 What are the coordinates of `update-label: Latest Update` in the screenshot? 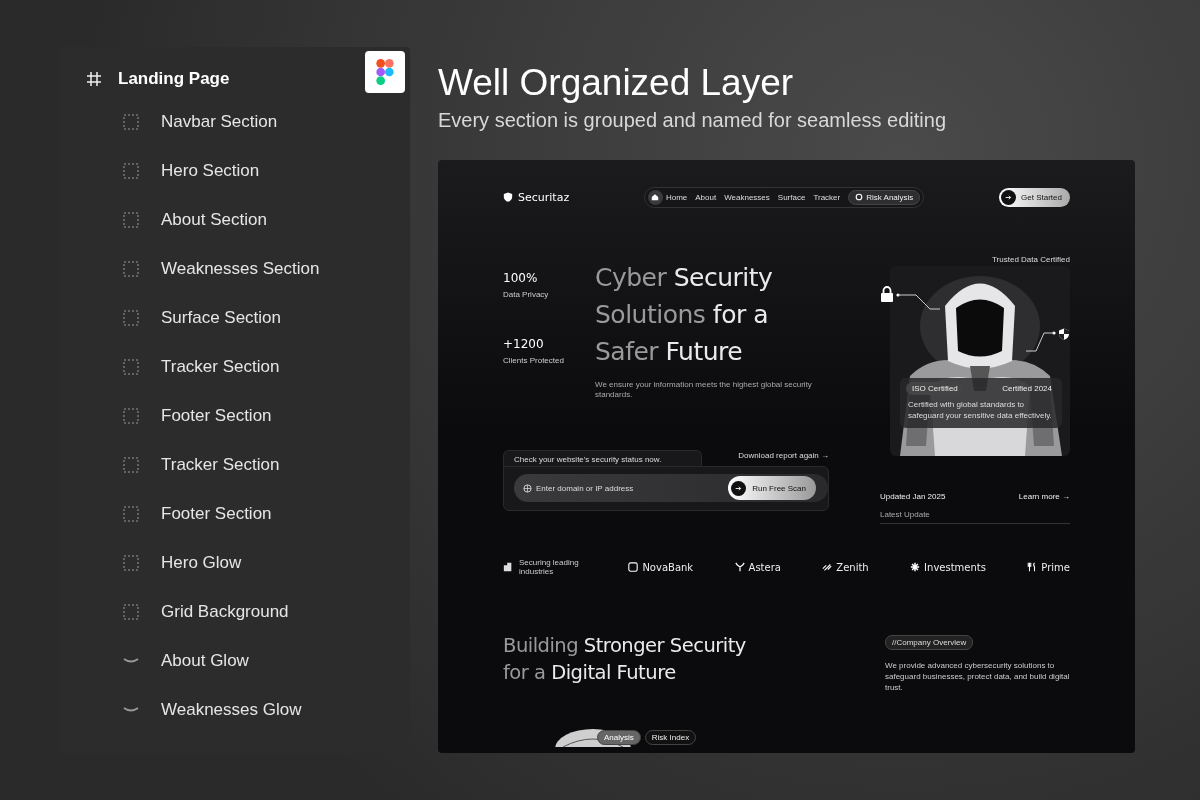 It's located at (975, 517).